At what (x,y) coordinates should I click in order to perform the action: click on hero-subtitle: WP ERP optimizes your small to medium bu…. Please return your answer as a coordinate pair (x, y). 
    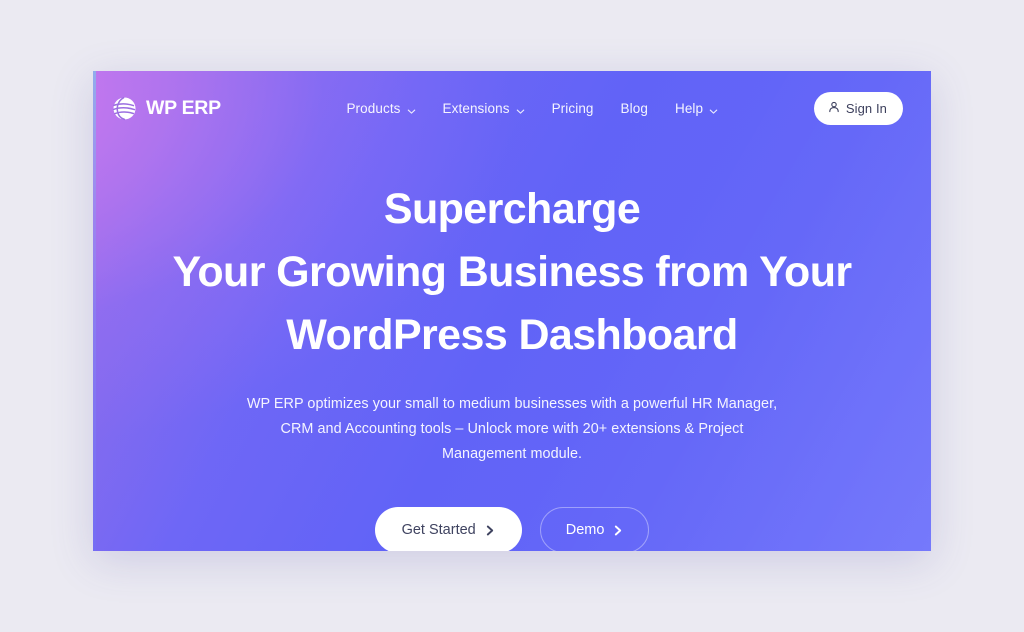
    Looking at the image, I should click on (512, 429).